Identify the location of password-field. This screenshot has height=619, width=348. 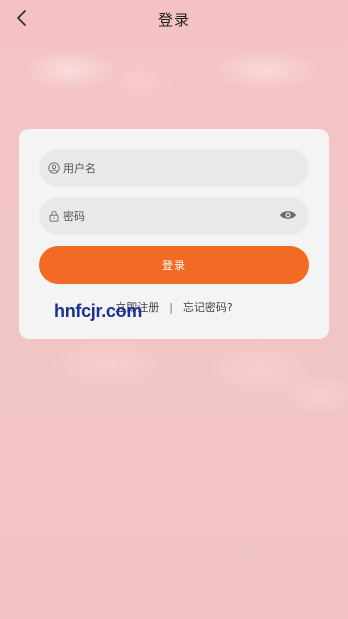
(174, 216).